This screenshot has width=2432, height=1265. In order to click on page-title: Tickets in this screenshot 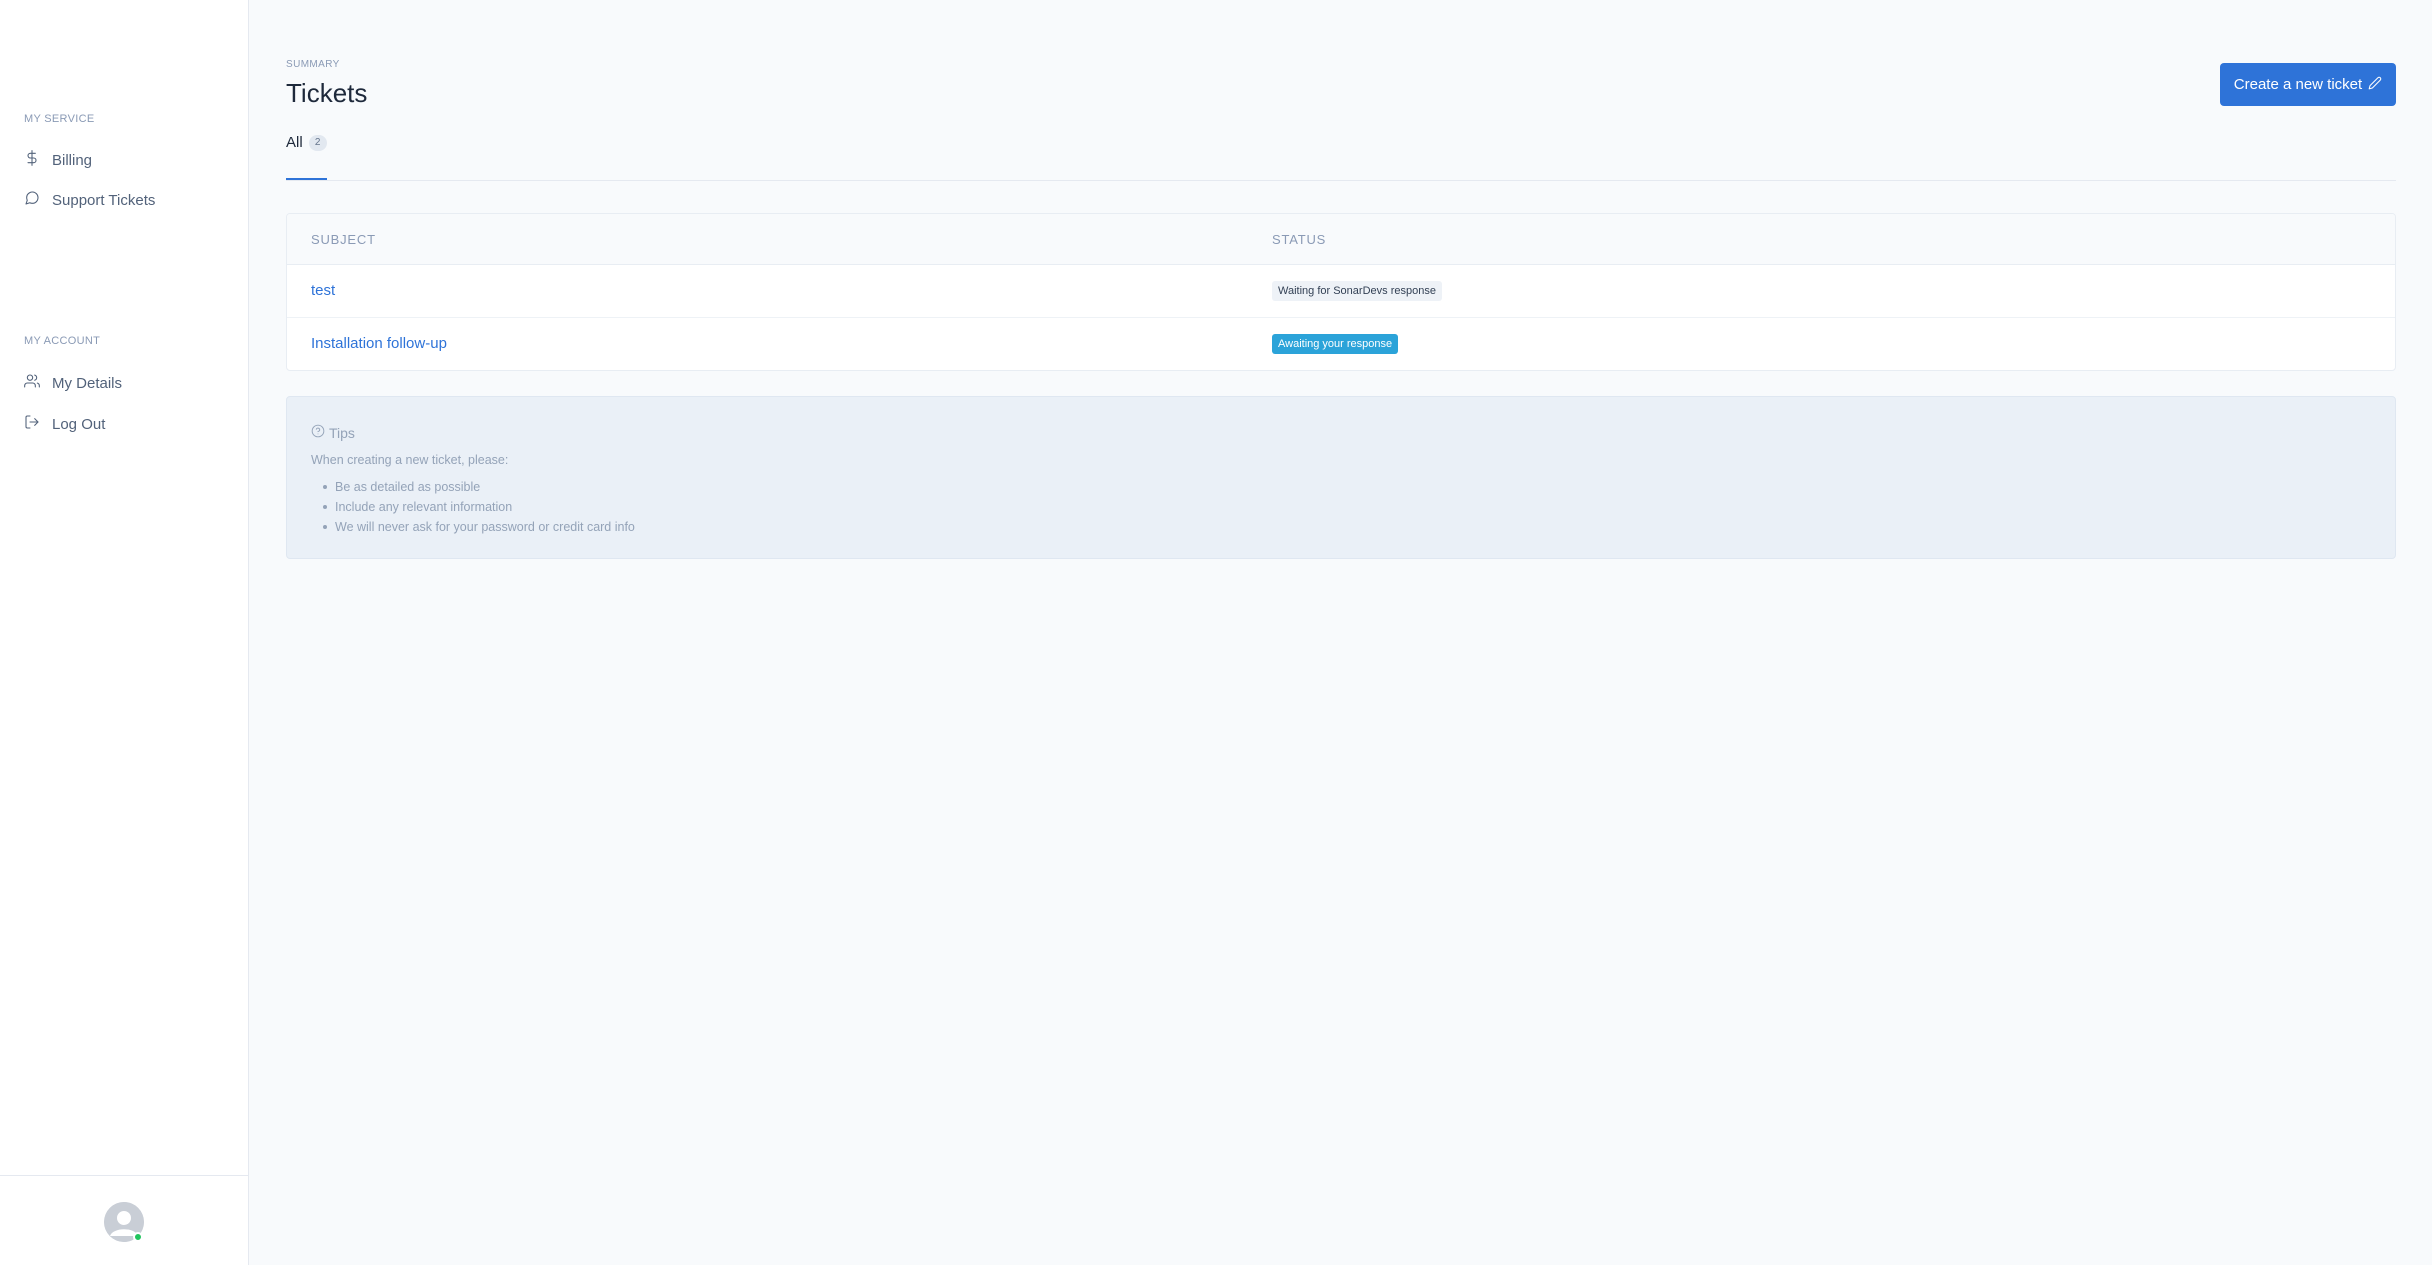, I will do `click(327, 93)`.